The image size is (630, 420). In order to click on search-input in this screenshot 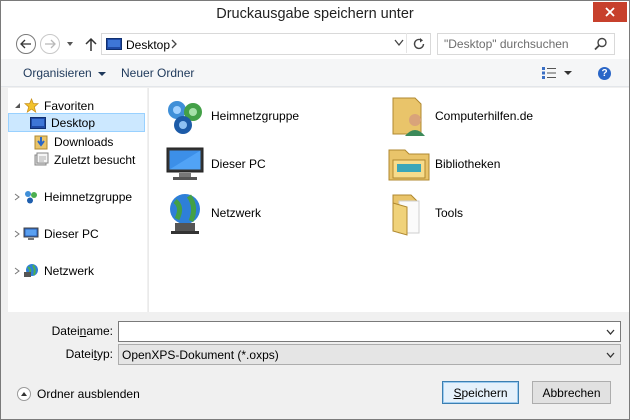, I will do `click(516, 44)`.